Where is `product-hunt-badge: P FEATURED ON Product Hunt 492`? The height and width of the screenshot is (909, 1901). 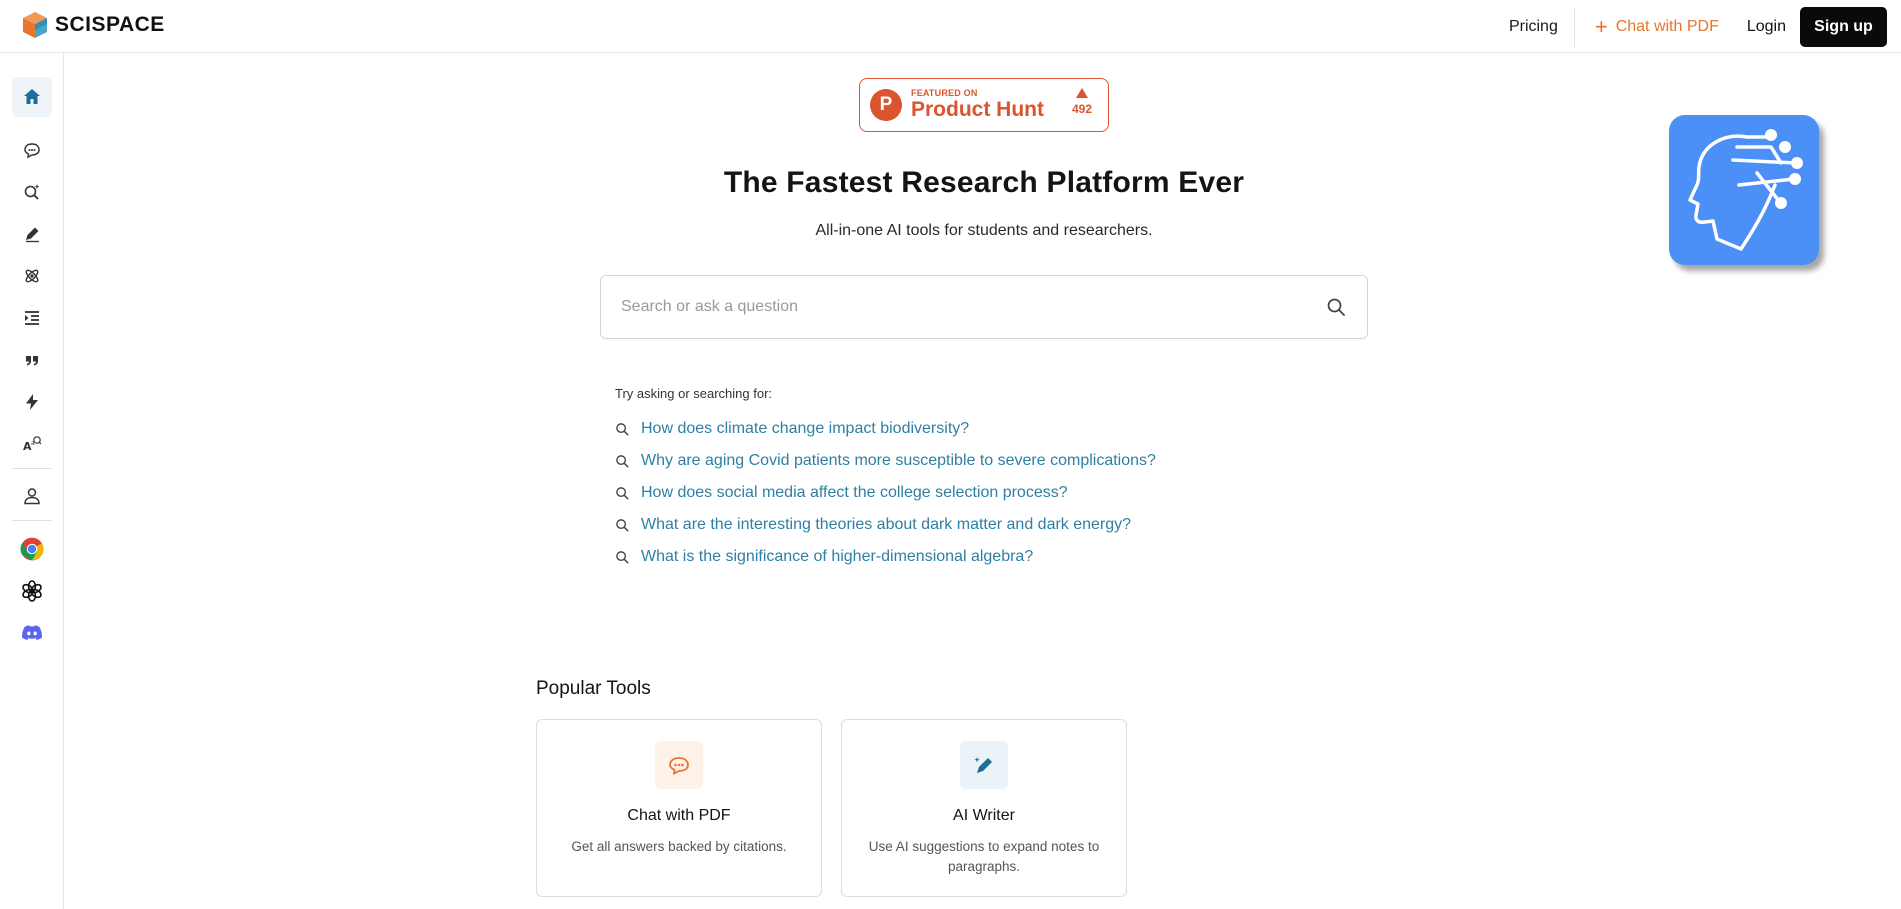 product-hunt-badge: P FEATURED ON Product Hunt 492 is located at coordinates (984, 105).